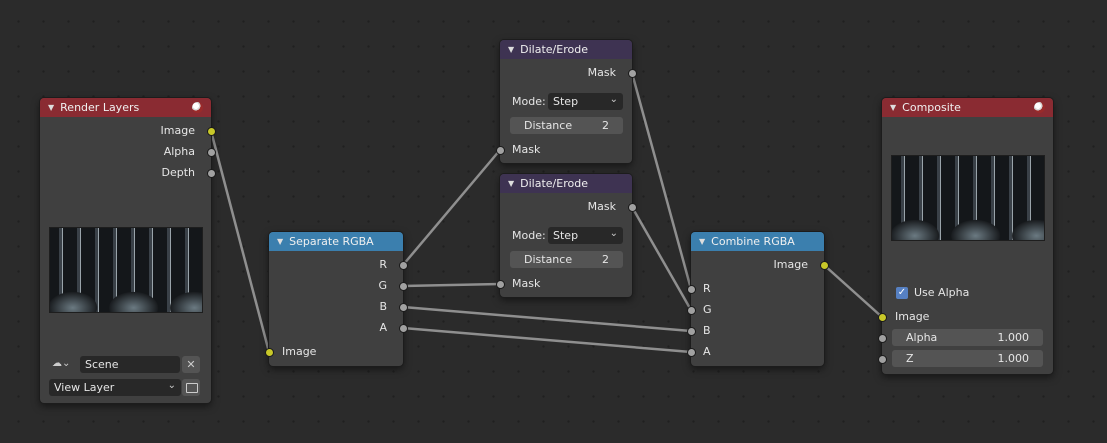 The height and width of the screenshot is (443, 1107). Describe the element at coordinates (691, 289) in the screenshot. I see `socket-input-r` at that location.